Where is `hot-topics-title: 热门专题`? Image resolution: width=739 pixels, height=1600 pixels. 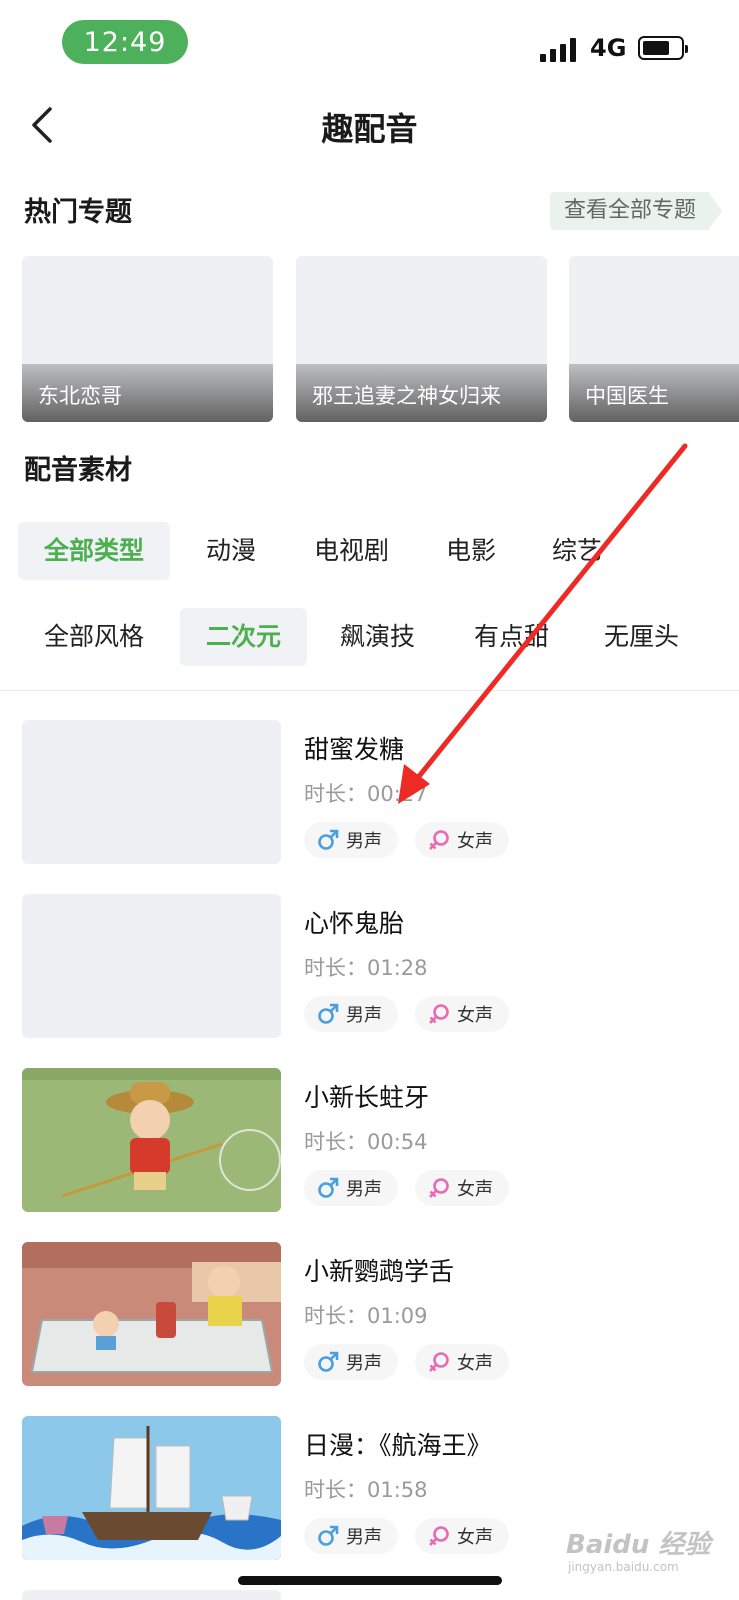 hot-topics-title: 热门专题 is located at coordinates (78, 212).